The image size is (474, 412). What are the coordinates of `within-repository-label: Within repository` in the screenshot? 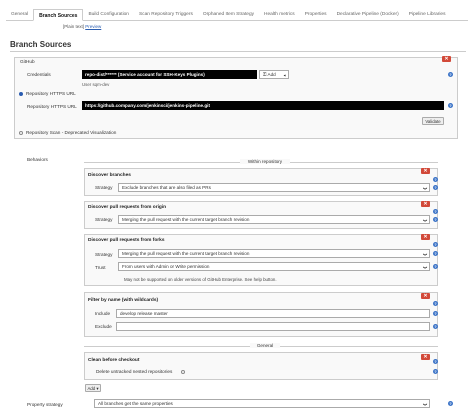 It's located at (265, 161).